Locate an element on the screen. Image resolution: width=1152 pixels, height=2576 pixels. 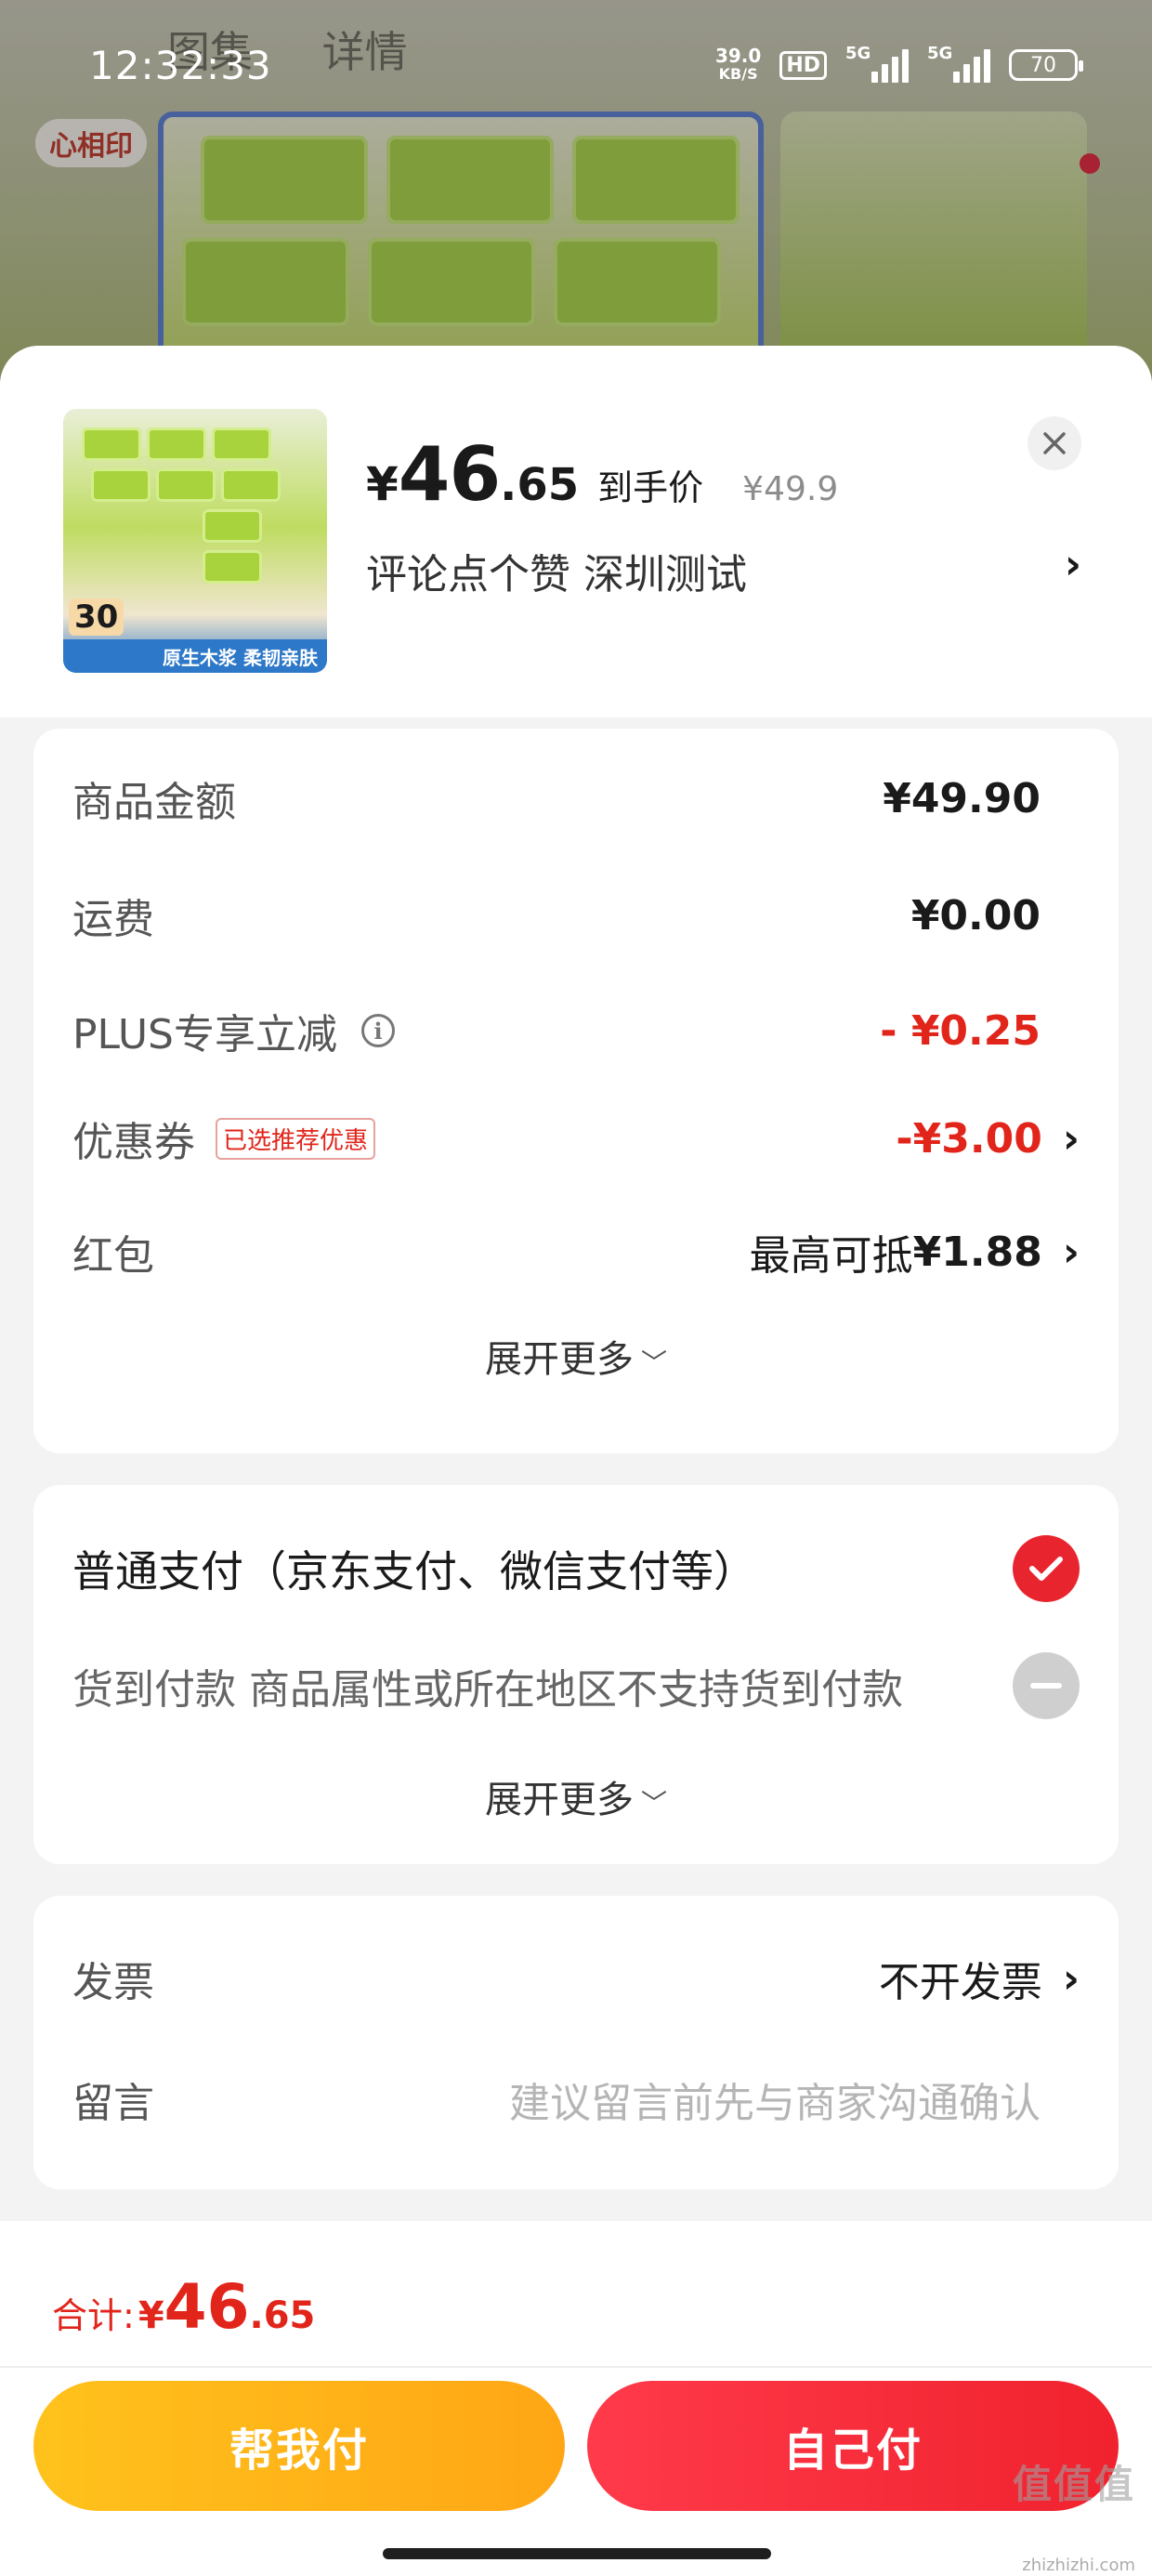
expand-more-payment: 展开更多 ﹀ is located at coordinates (576, 1796).